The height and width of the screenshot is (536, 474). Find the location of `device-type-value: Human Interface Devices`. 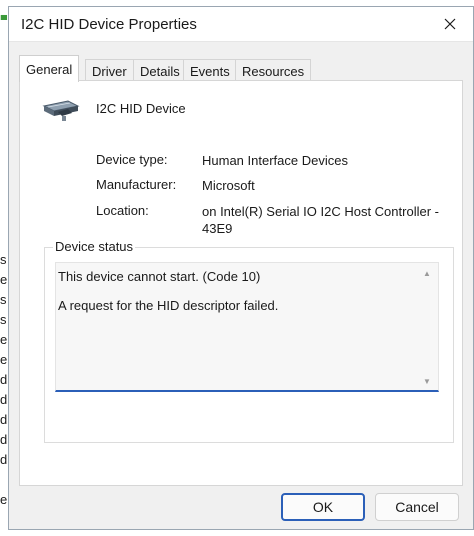

device-type-value: Human Interface Devices is located at coordinates (275, 160).